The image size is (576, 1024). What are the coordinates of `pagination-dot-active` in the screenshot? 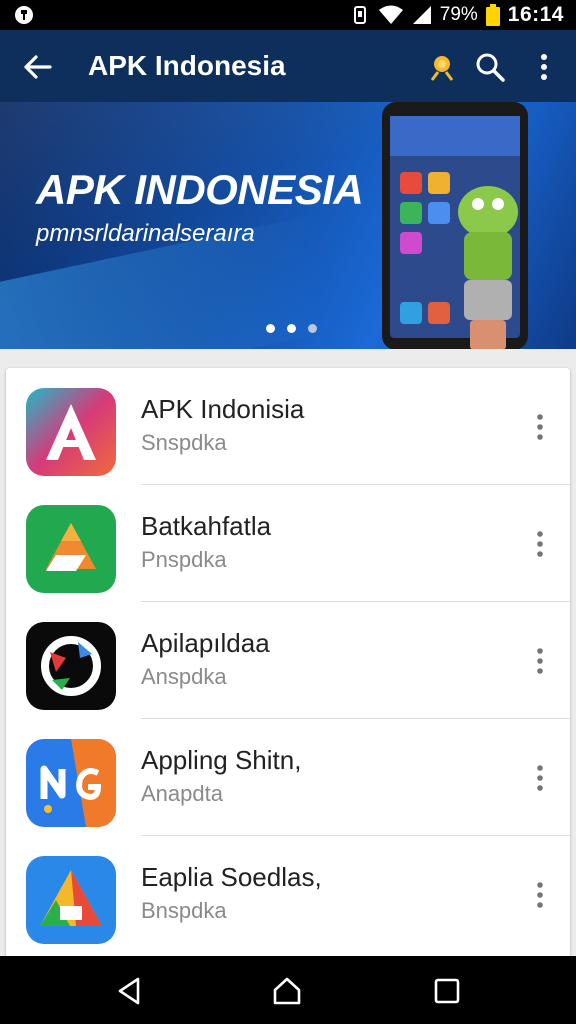 It's located at (291, 328).